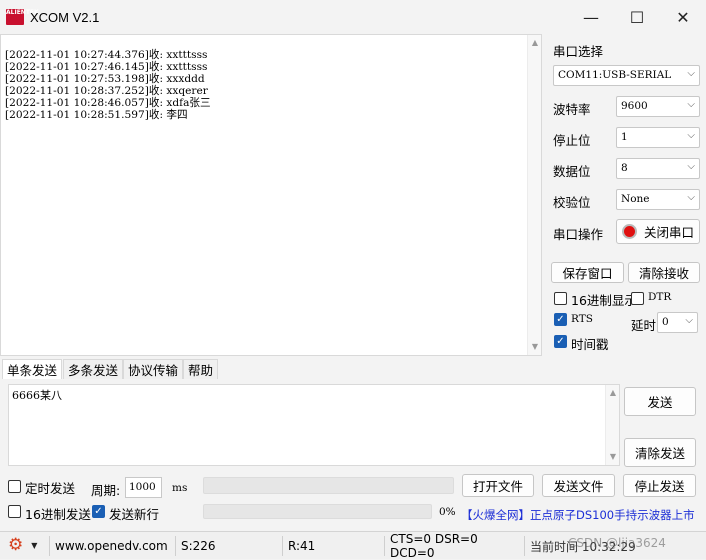 This screenshot has width=706, height=560. What do you see at coordinates (498, 485) in the screenshot?
I see `open-file-button: 打开文件` at bounding box center [498, 485].